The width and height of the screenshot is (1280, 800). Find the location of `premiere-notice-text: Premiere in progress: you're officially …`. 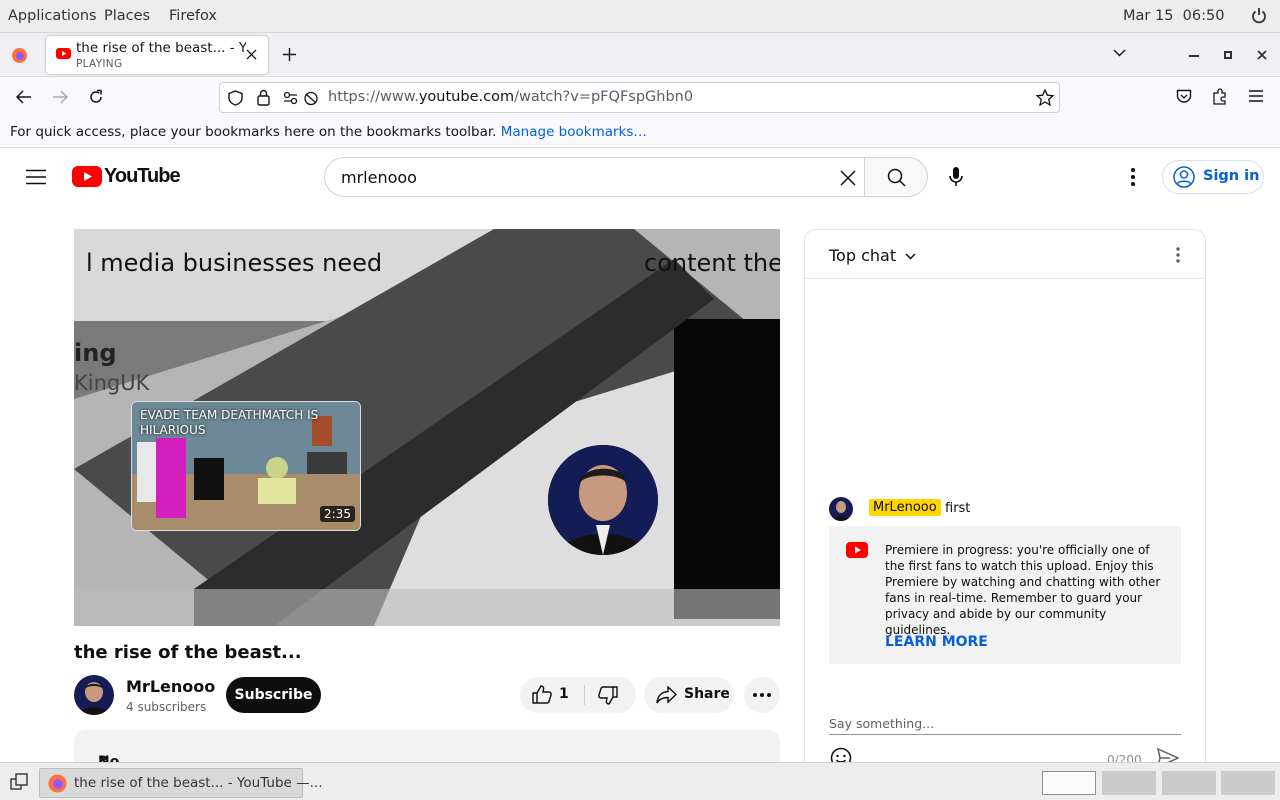

premiere-notice-text: Premiere in progress: you're officially … is located at coordinates (1023, 590).